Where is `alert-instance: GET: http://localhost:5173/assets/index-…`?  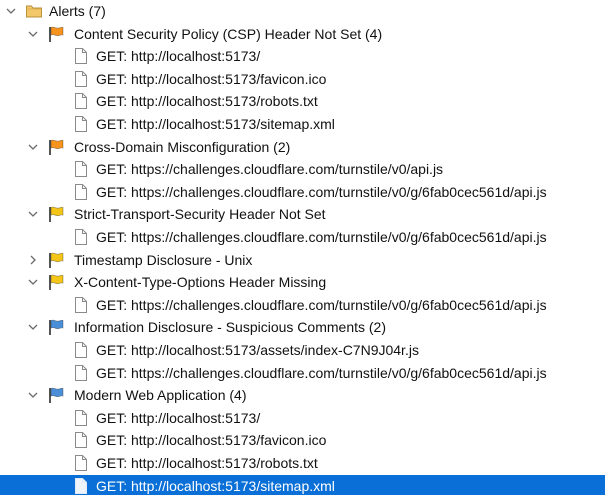
alert-instance: GET: http://localhost:5173/assets/index-… is located at coordinates (302, 350).